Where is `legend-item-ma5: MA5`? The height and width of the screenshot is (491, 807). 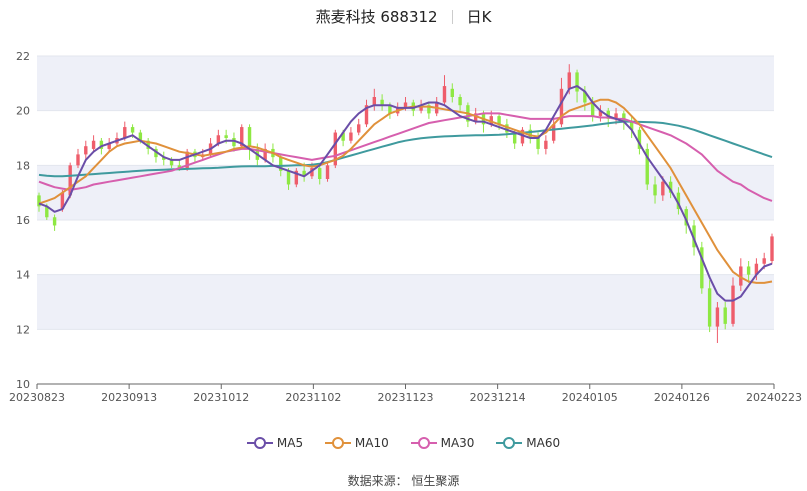
legend-item-ma5: MA5 is located at coordinates (275, 443).